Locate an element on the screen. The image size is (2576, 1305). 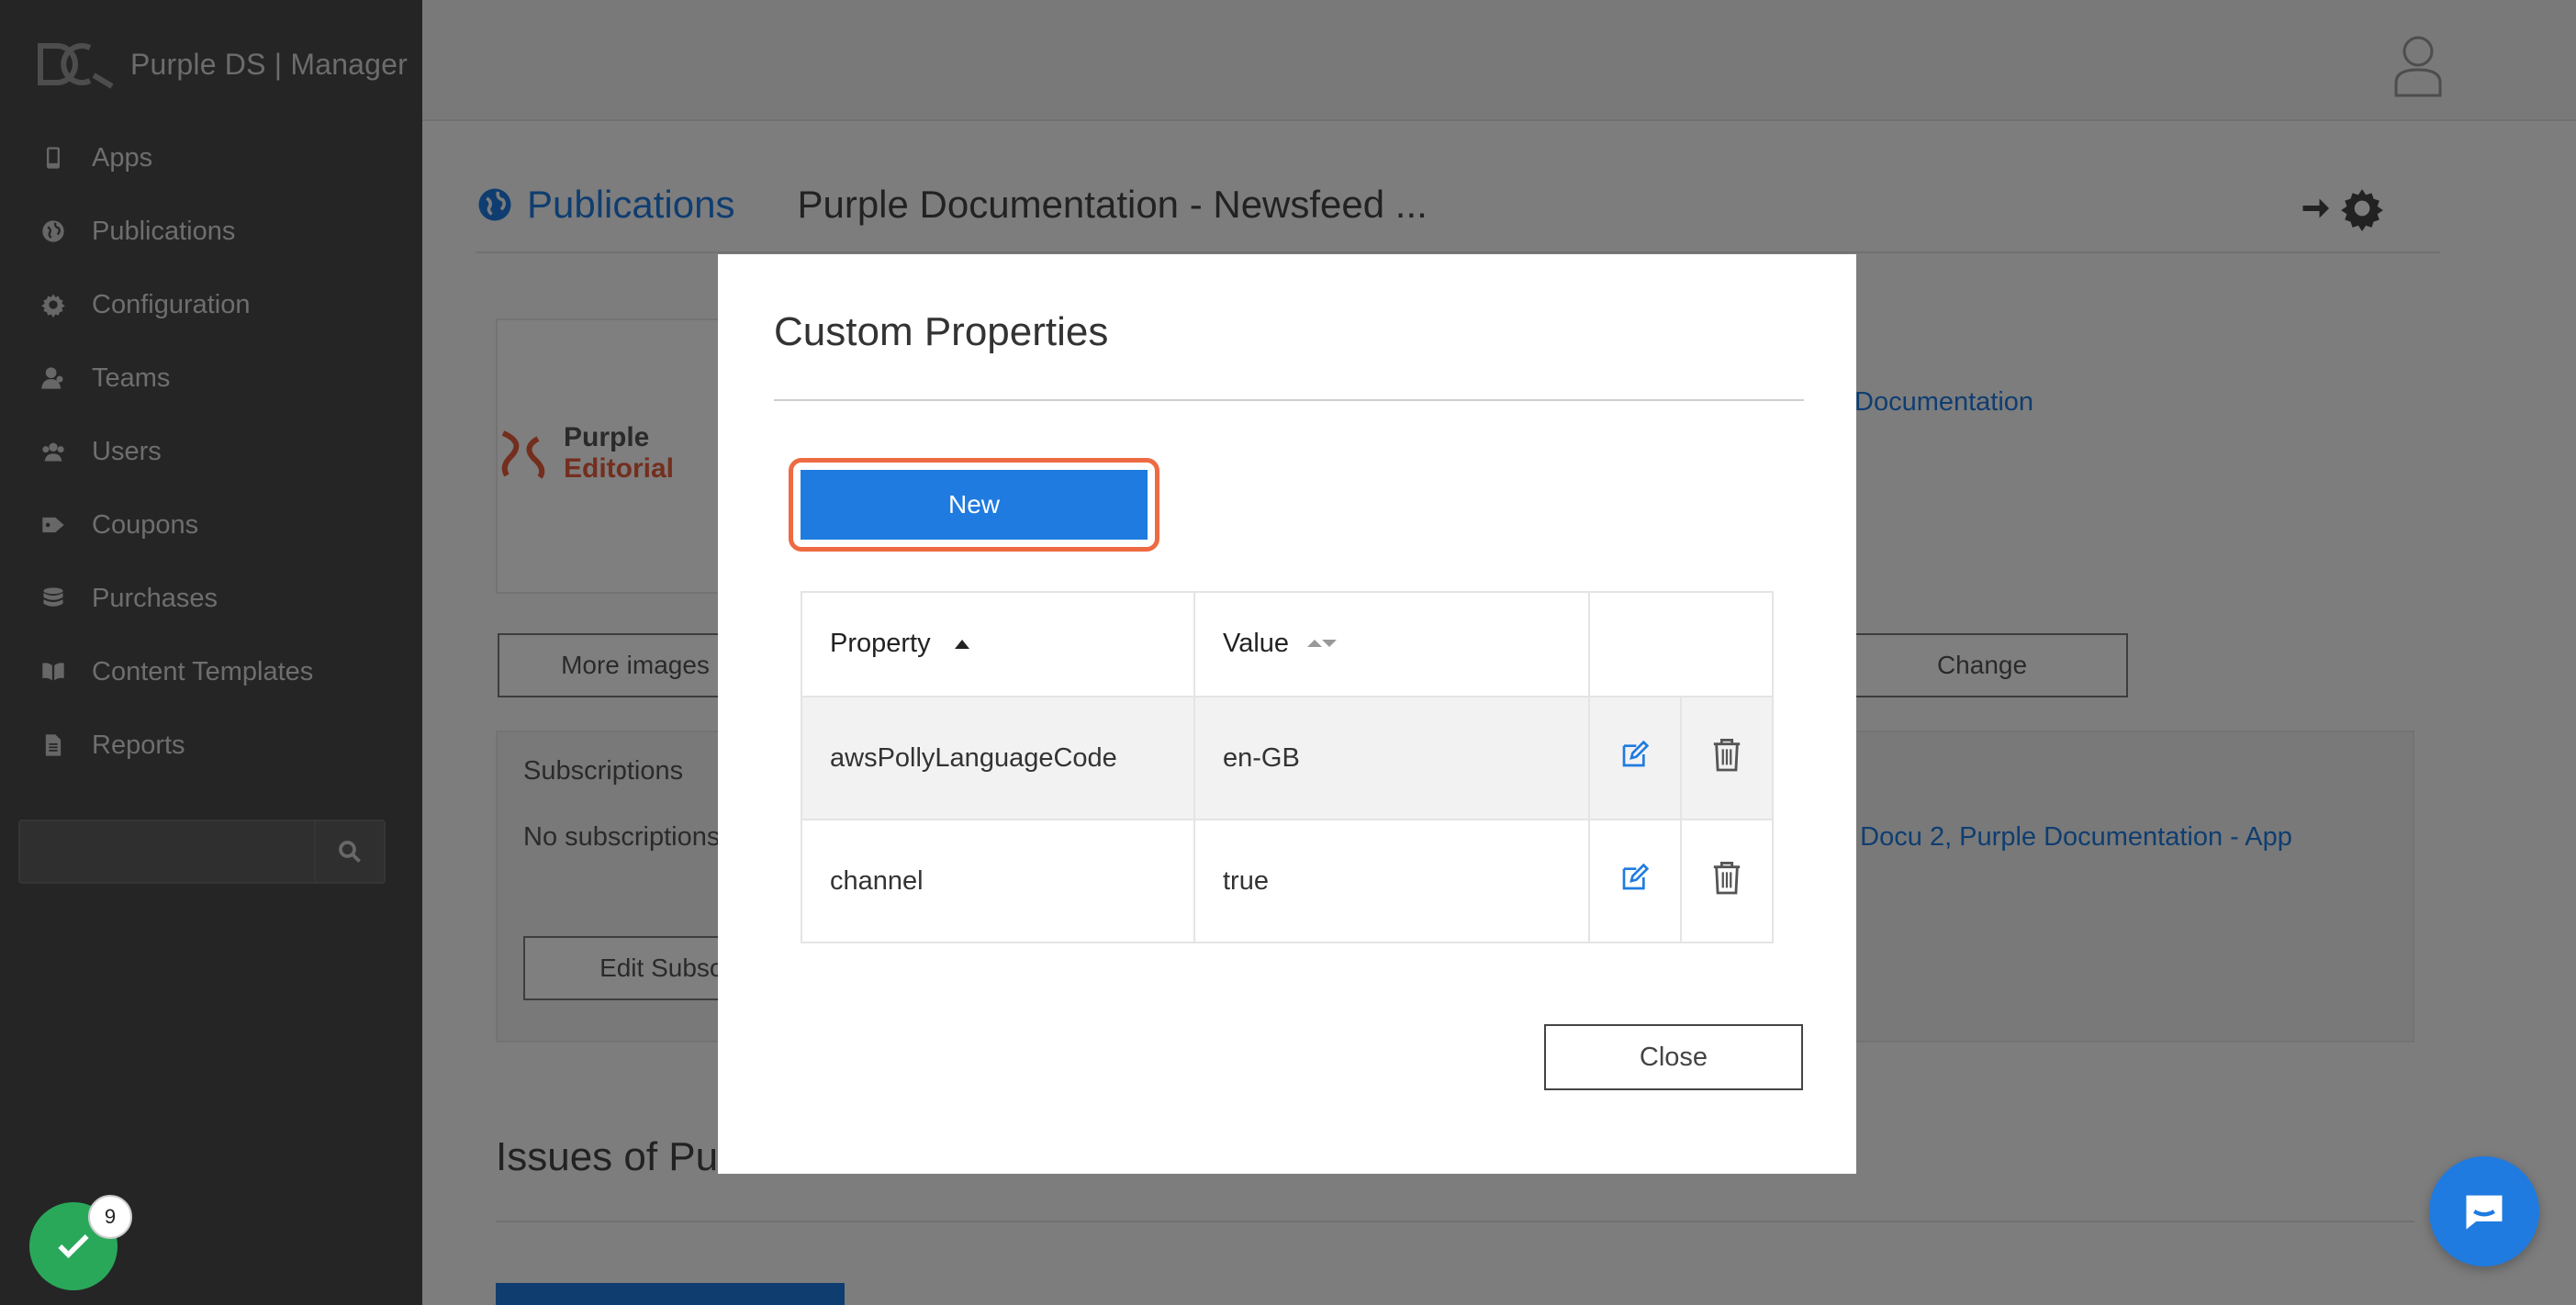
table-row: awsPollyLanguageCode en-GB is located at coordinates (1287, 758).